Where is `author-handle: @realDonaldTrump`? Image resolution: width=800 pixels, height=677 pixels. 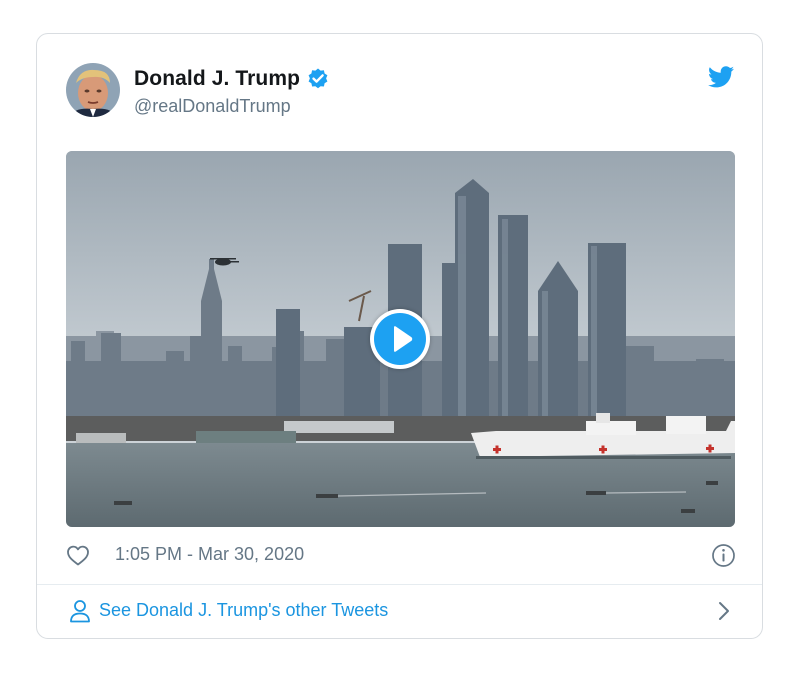
author-handle: @realDonaldTrump is located at coordinates (232, 106).